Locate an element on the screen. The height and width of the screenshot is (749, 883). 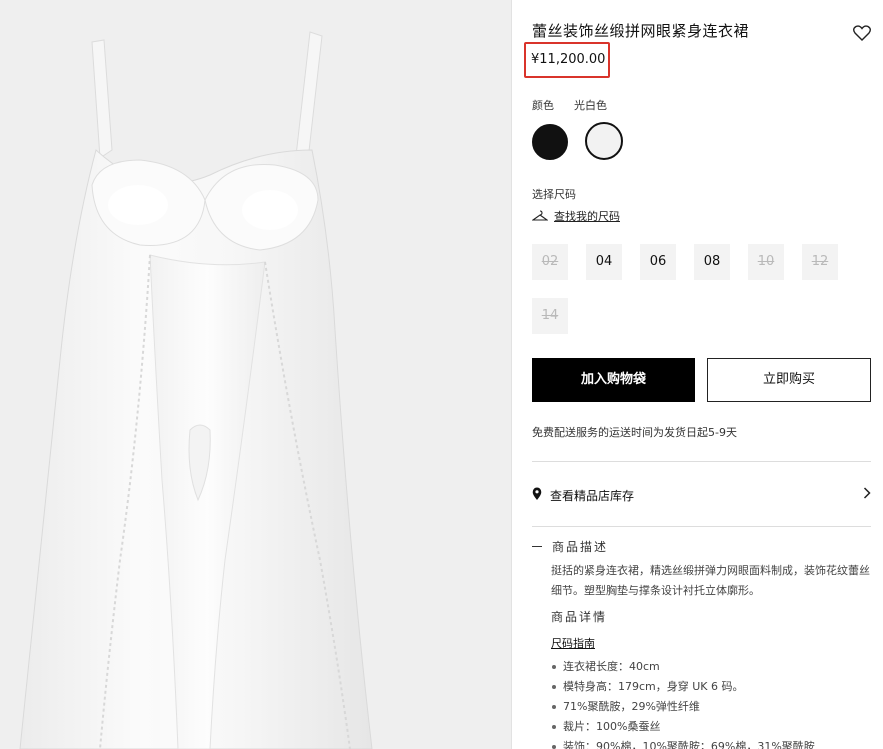
details-heading: 商品详情 is located at coordinates (579, 617).